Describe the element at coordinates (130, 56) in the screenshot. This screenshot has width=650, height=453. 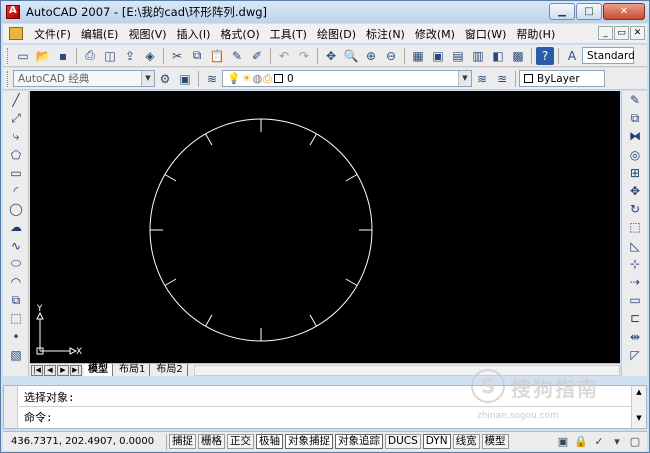
I see `publish-icon: ⇪` at that location.